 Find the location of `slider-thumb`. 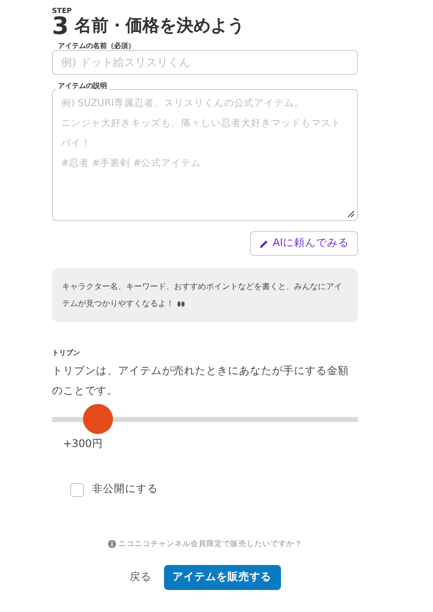

slider-thumb is located at coordinates (97, 419).